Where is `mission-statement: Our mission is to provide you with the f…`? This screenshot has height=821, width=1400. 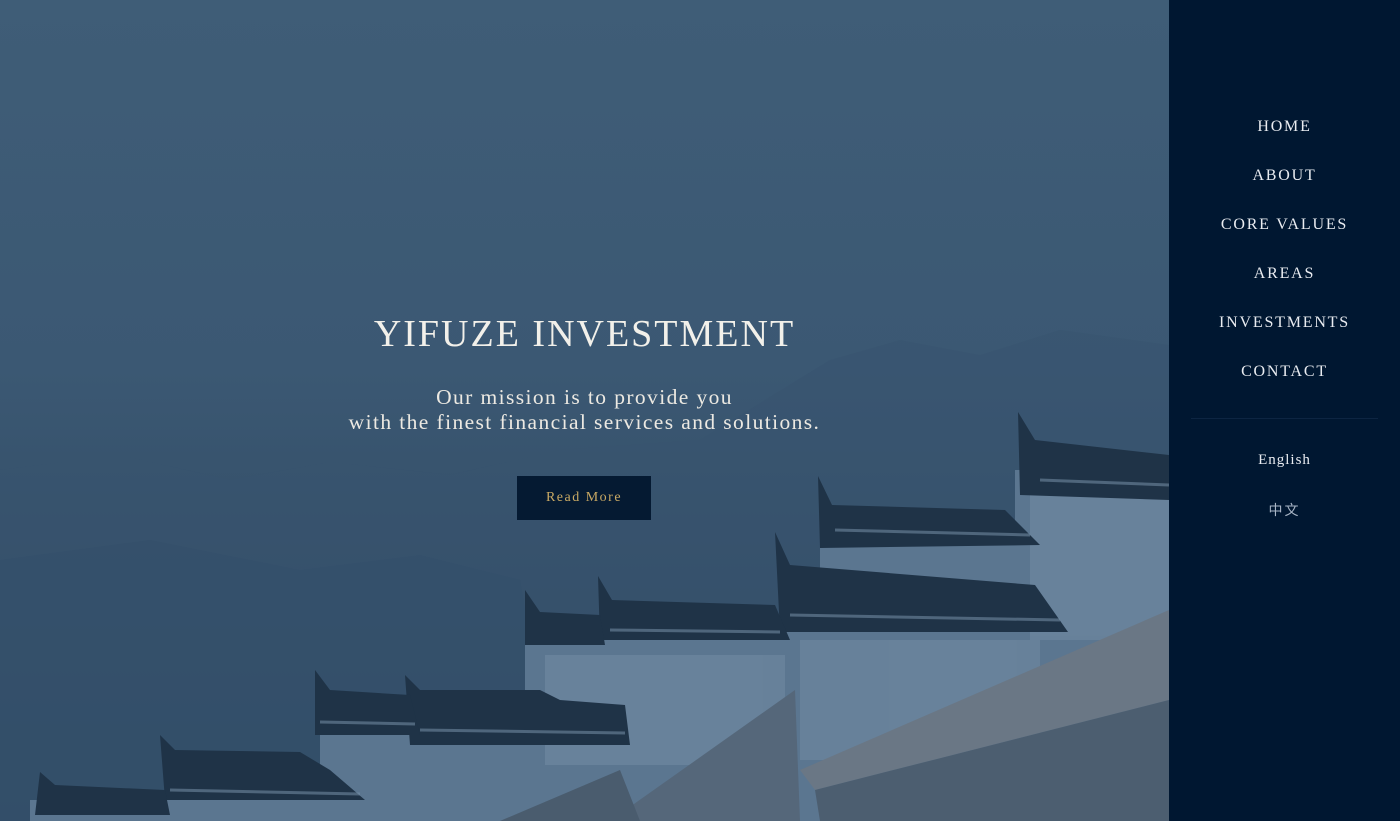
mission-statement: Our mission is to provide you with the f… is located at coordinates (584, 410).